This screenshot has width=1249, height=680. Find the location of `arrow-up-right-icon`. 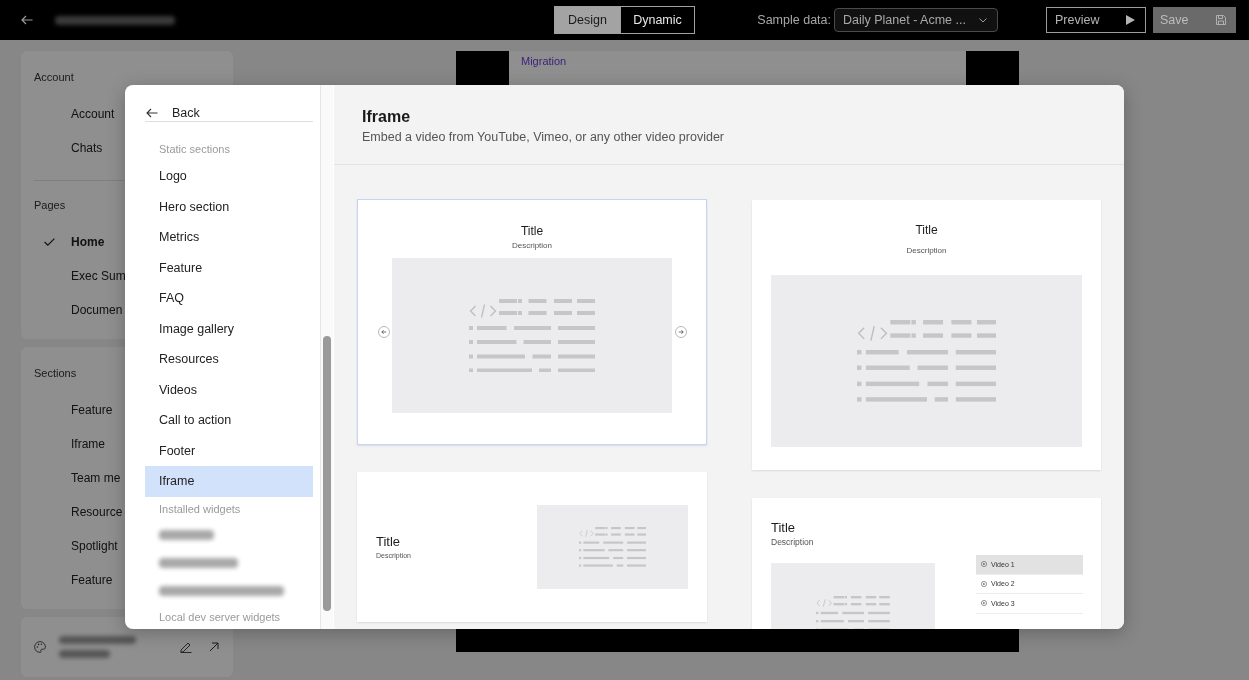

arrow-up-right-icon is located at coordinates (214, 647).